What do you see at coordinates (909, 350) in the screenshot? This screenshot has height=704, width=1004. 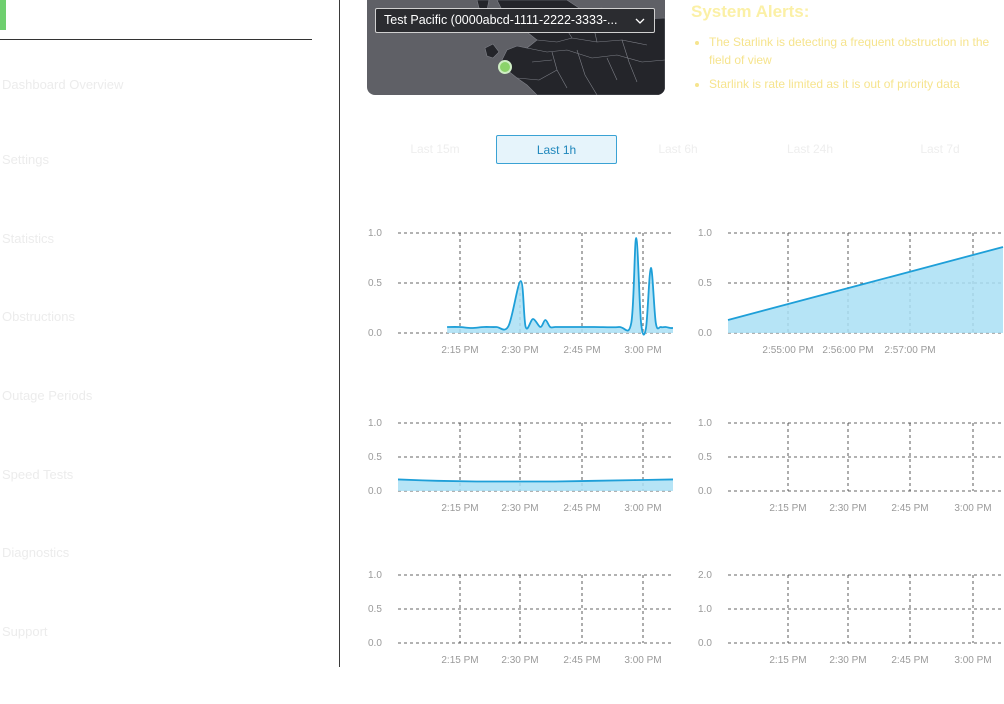 I see `x-tick-label: 2:57:00 PM` at bounding box center [909, 350].